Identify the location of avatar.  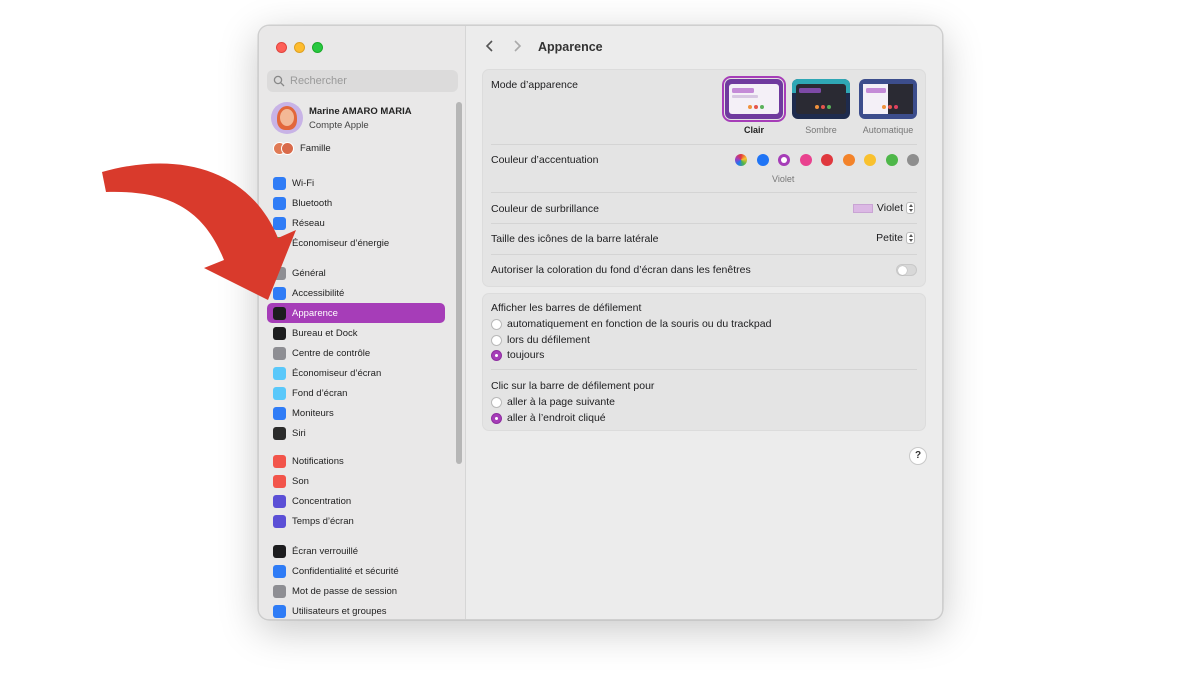
(287, 118).